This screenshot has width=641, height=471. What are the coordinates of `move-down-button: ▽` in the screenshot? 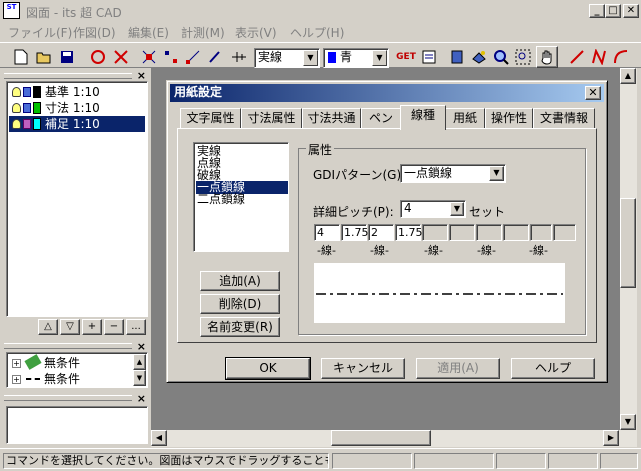 It's located at (70, 327).